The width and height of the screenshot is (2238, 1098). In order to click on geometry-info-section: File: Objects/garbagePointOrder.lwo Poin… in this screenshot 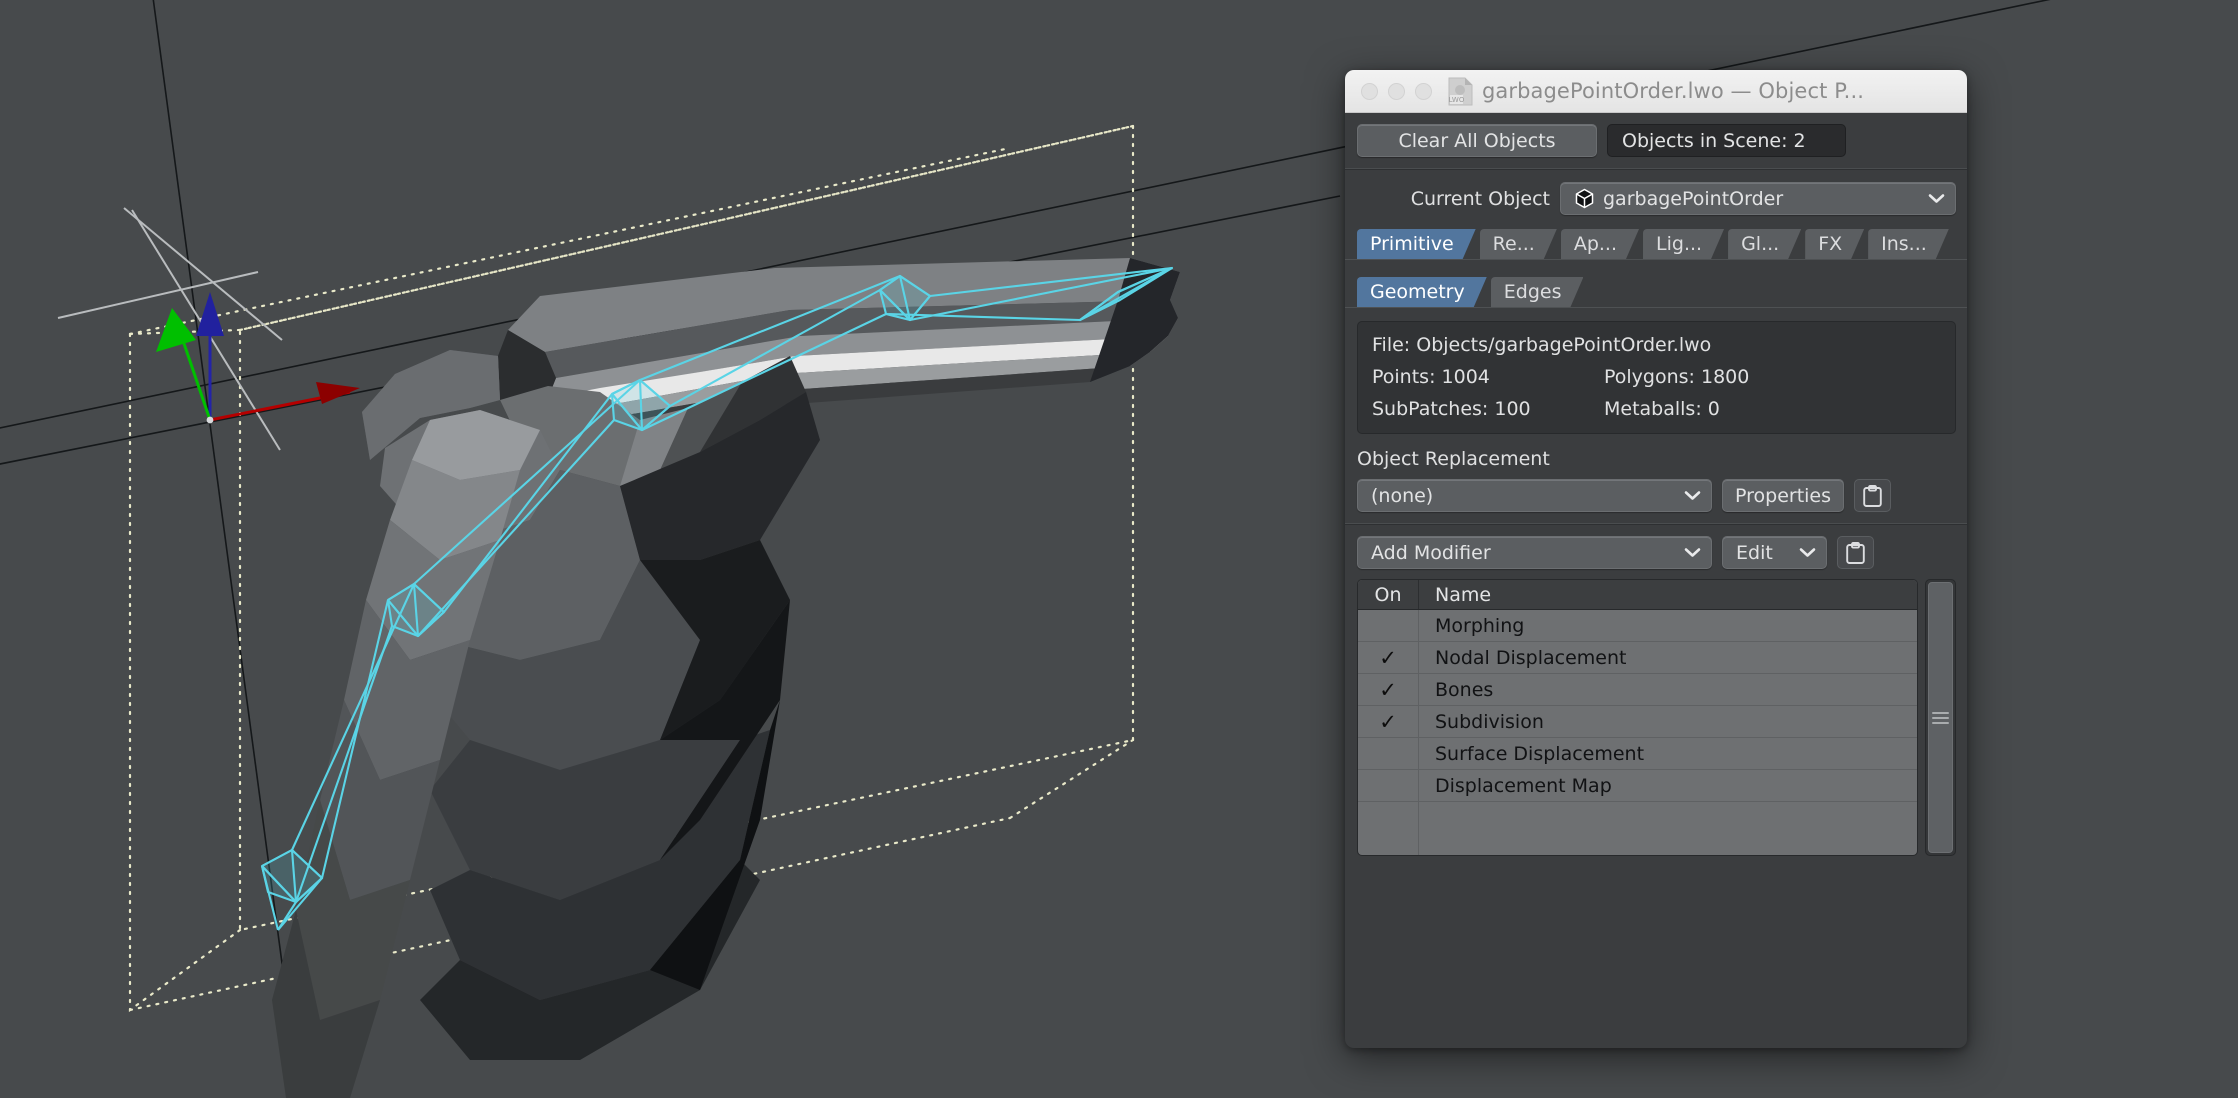, I will do `click(1656, 374)`.